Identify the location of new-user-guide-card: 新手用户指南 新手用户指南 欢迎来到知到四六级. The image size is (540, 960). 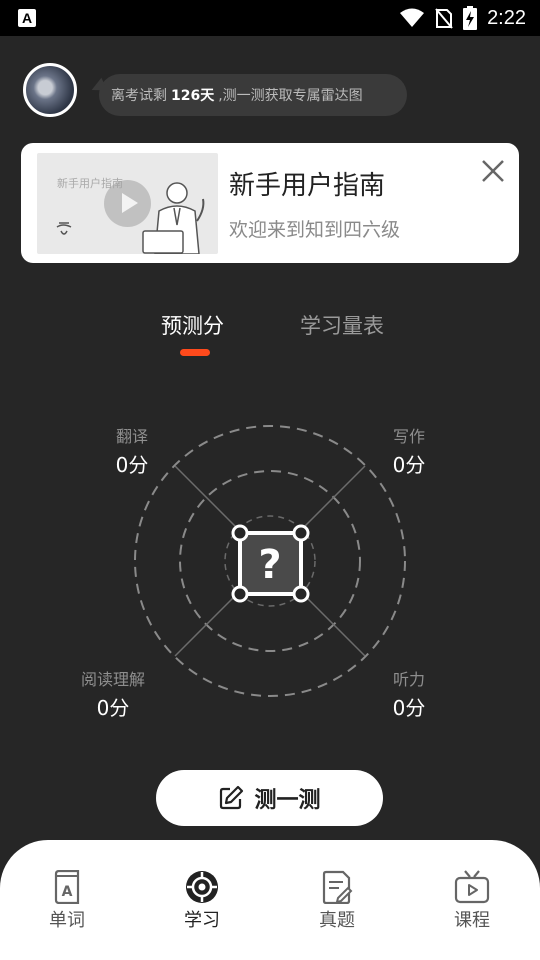
(270, 203).